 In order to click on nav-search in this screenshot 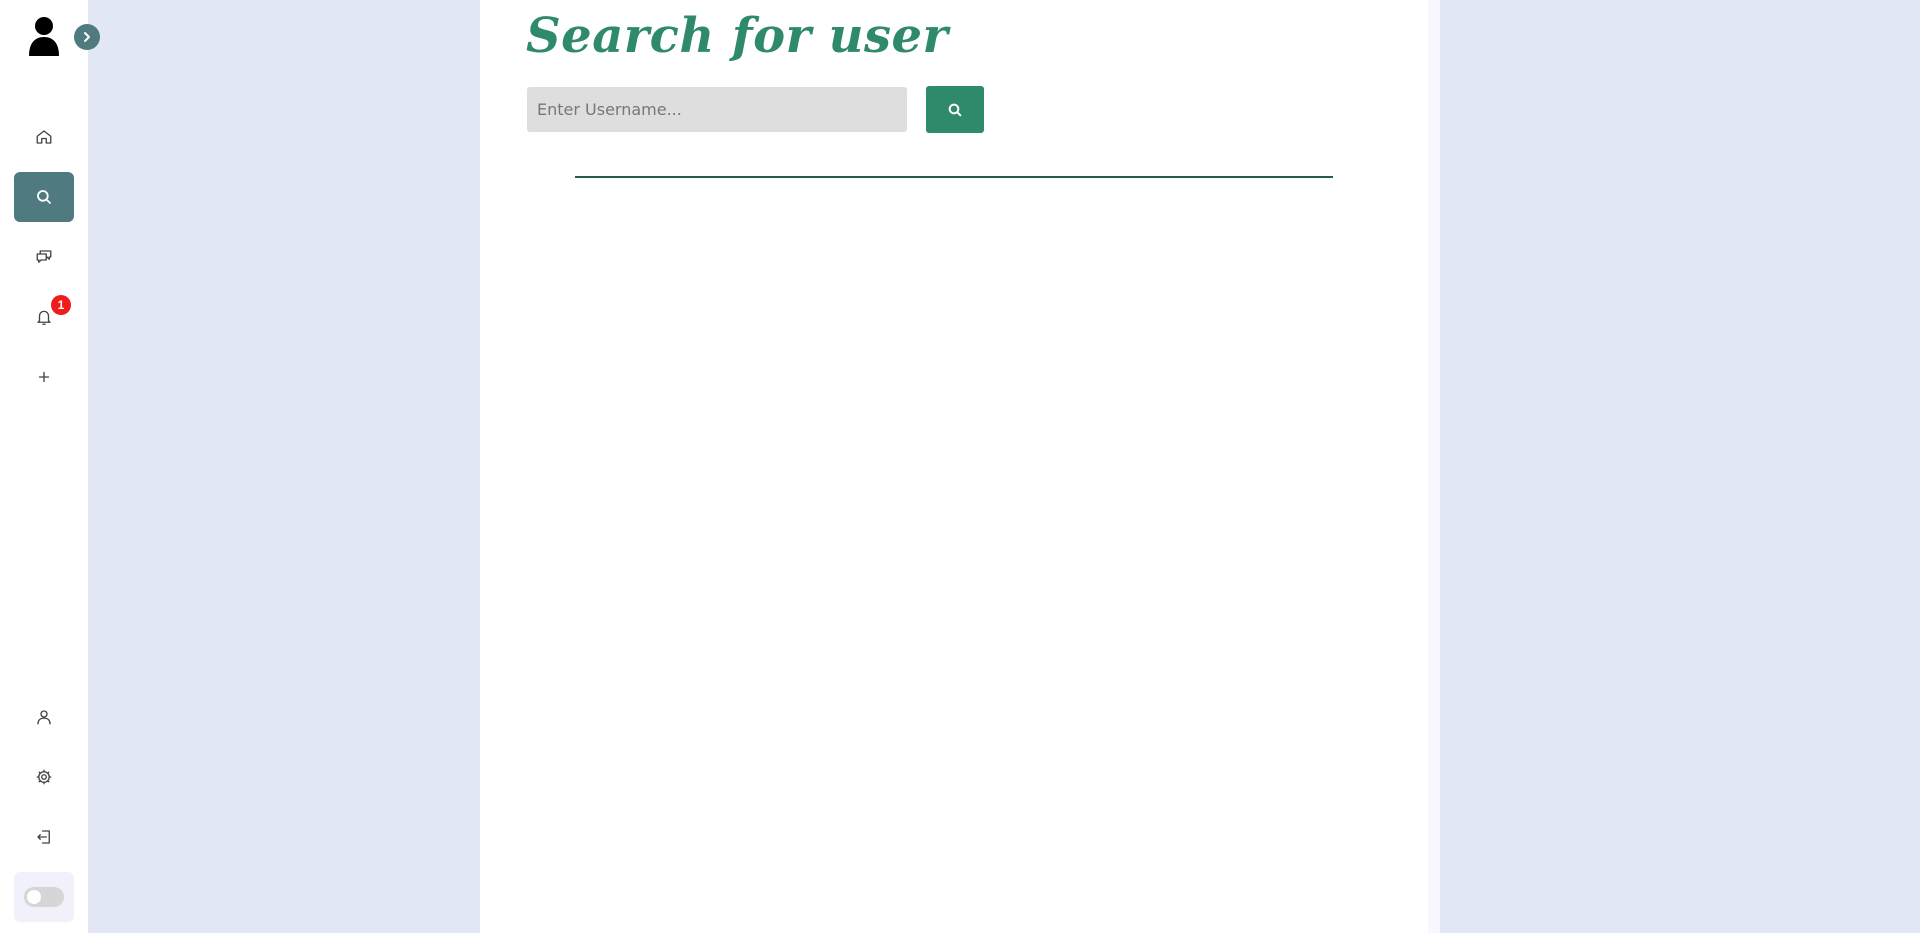, I will do `click(44, 197)`.